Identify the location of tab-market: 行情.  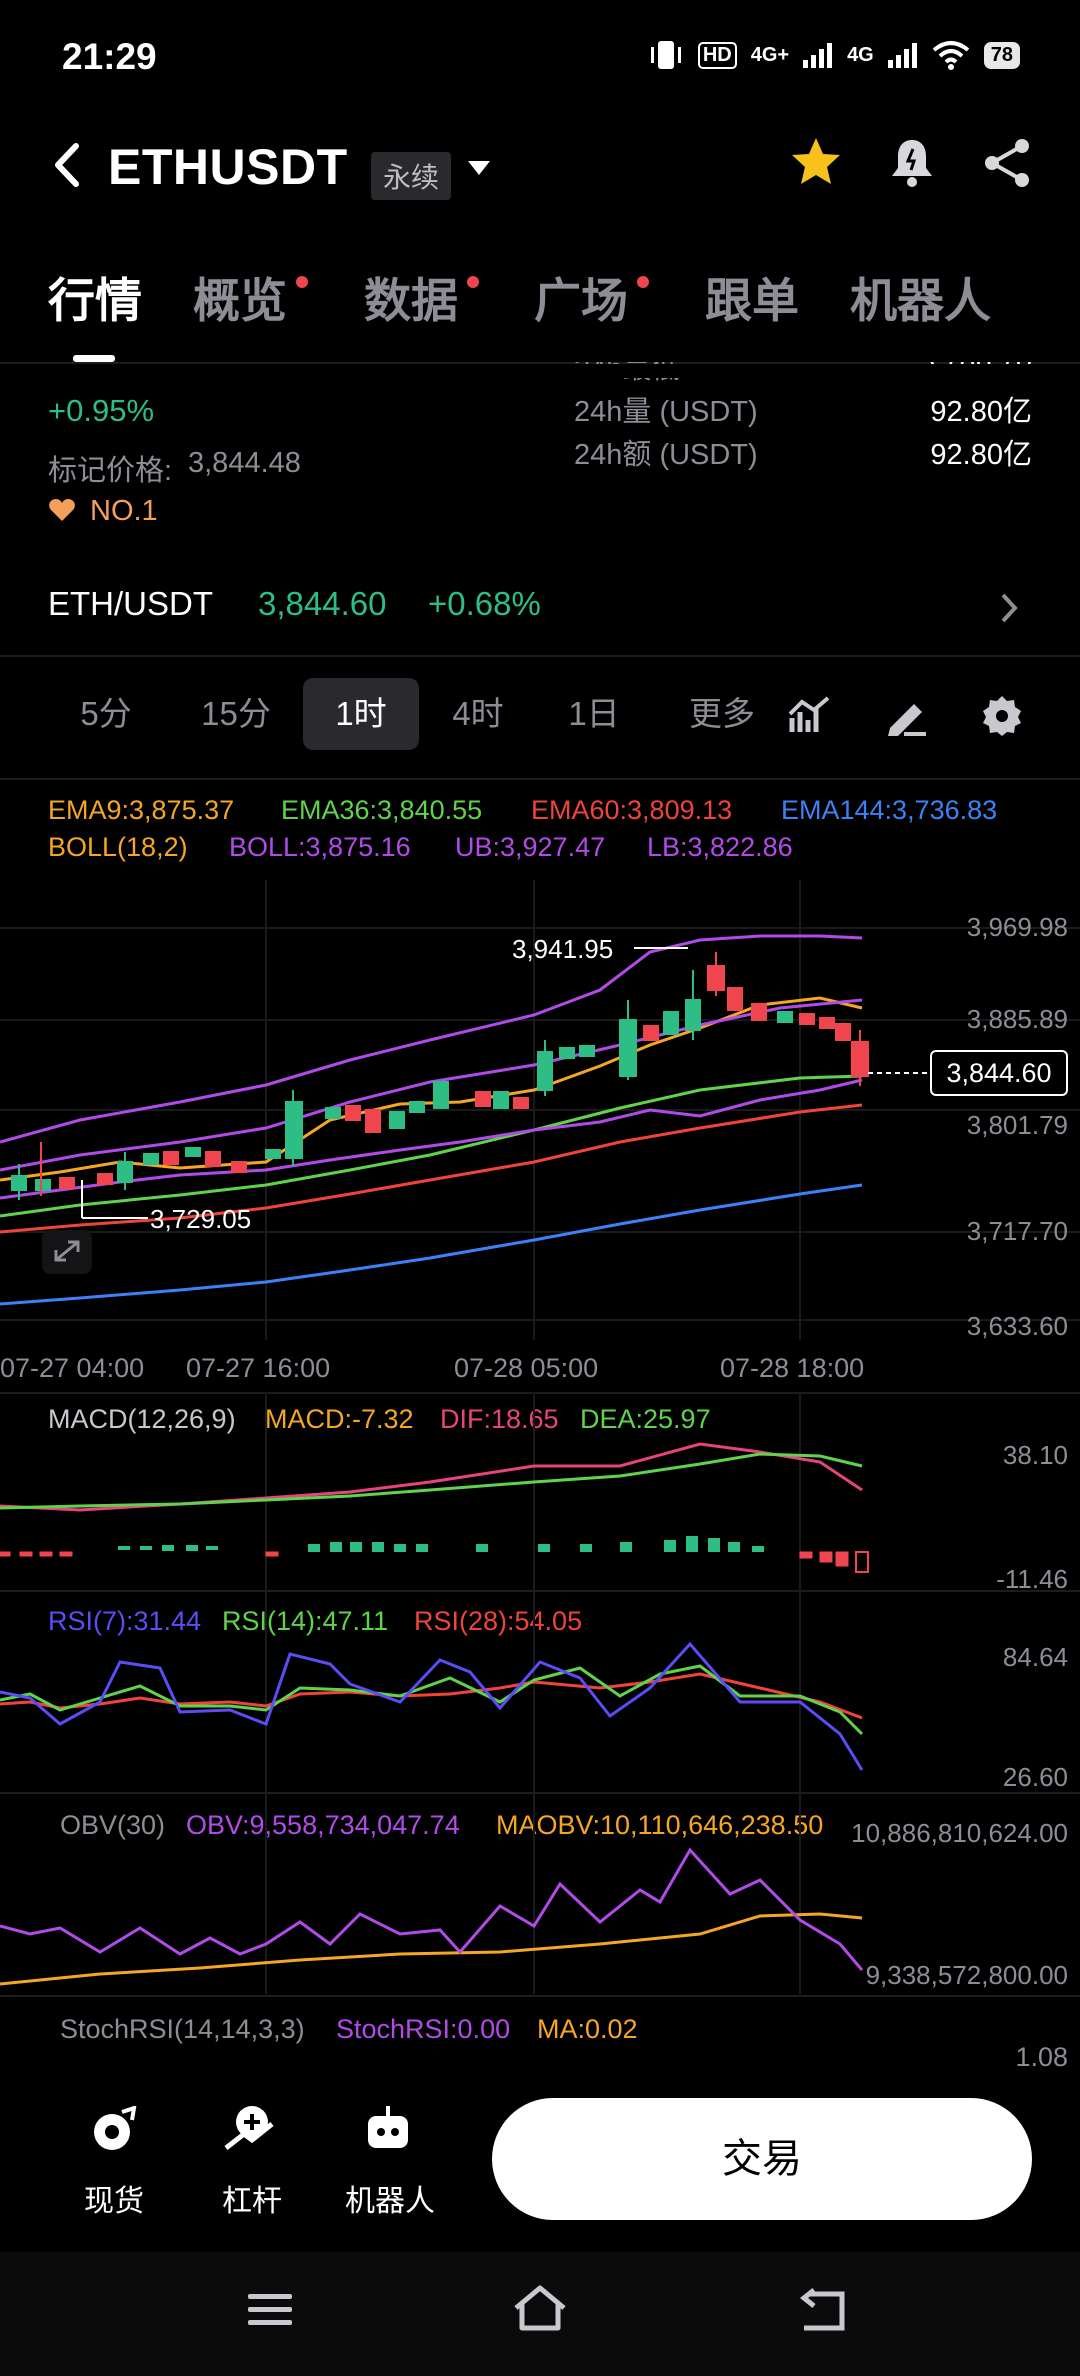
(95, 296).